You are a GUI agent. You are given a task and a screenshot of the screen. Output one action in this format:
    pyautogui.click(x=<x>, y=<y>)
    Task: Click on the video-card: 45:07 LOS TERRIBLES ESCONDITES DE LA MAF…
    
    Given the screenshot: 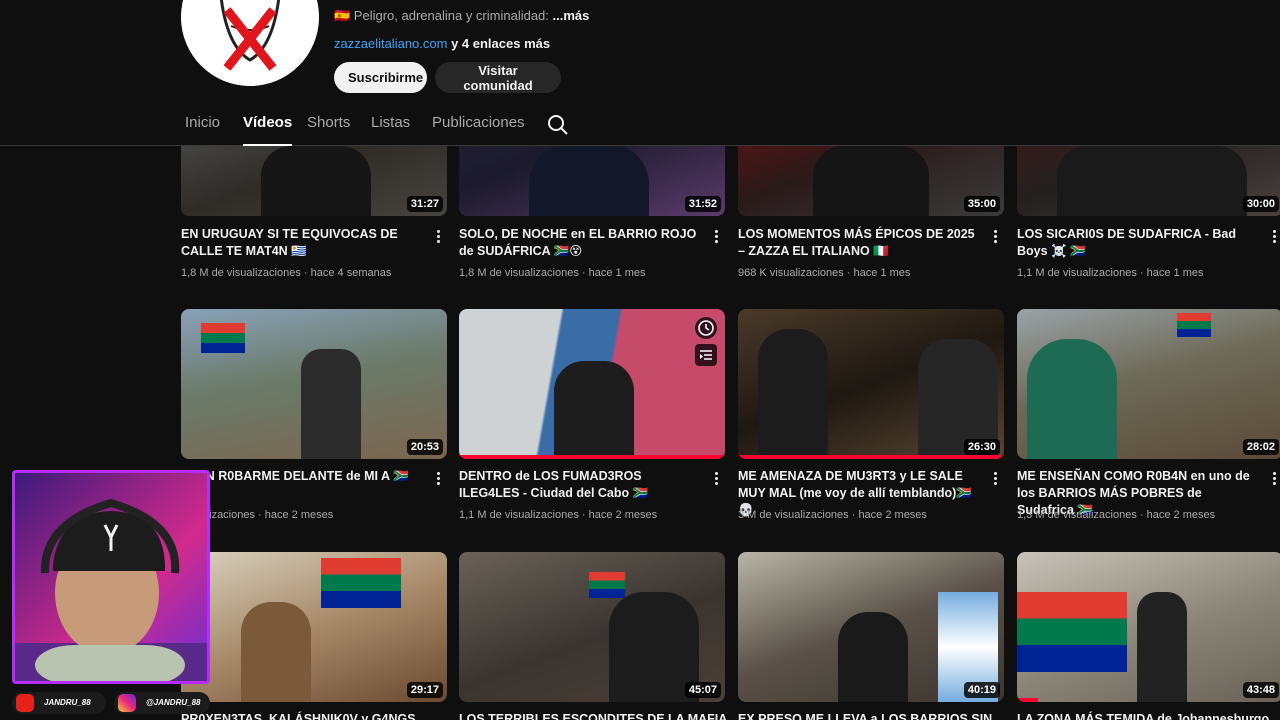 What is the action you would take?
    pyautogui.click(x=593, y=636)
    